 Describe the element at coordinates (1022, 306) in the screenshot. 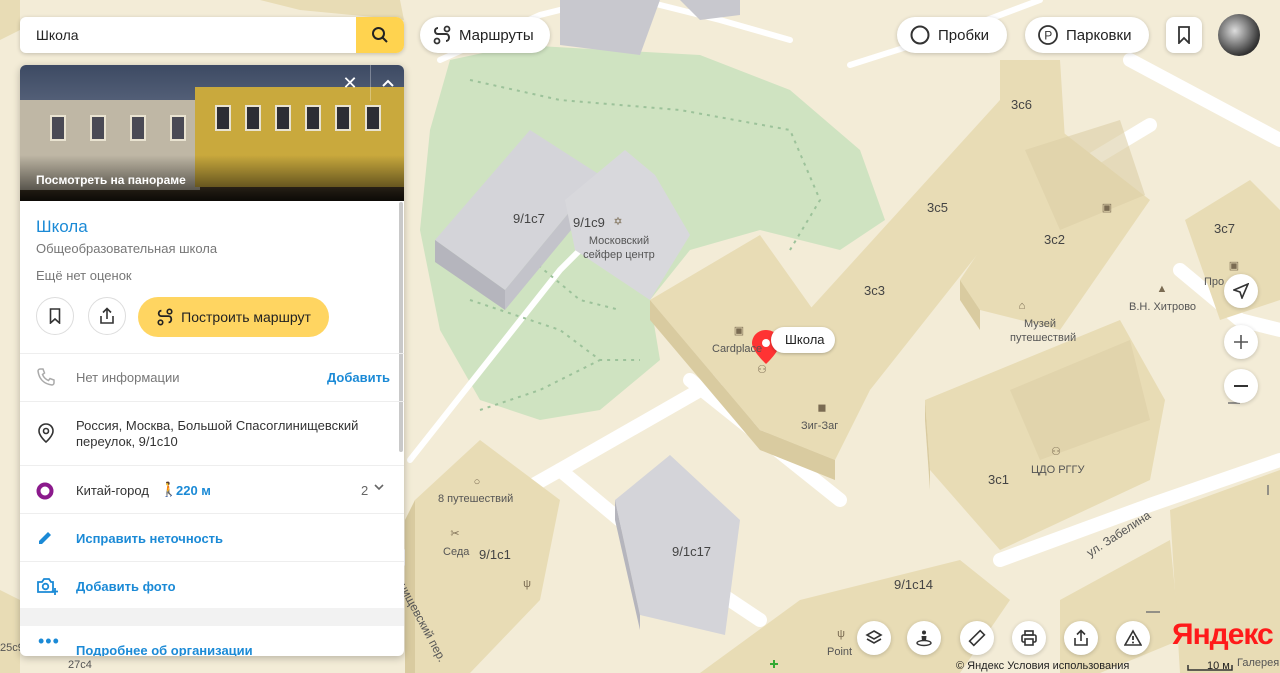

I see `museum-icon: ⌂` at that location.